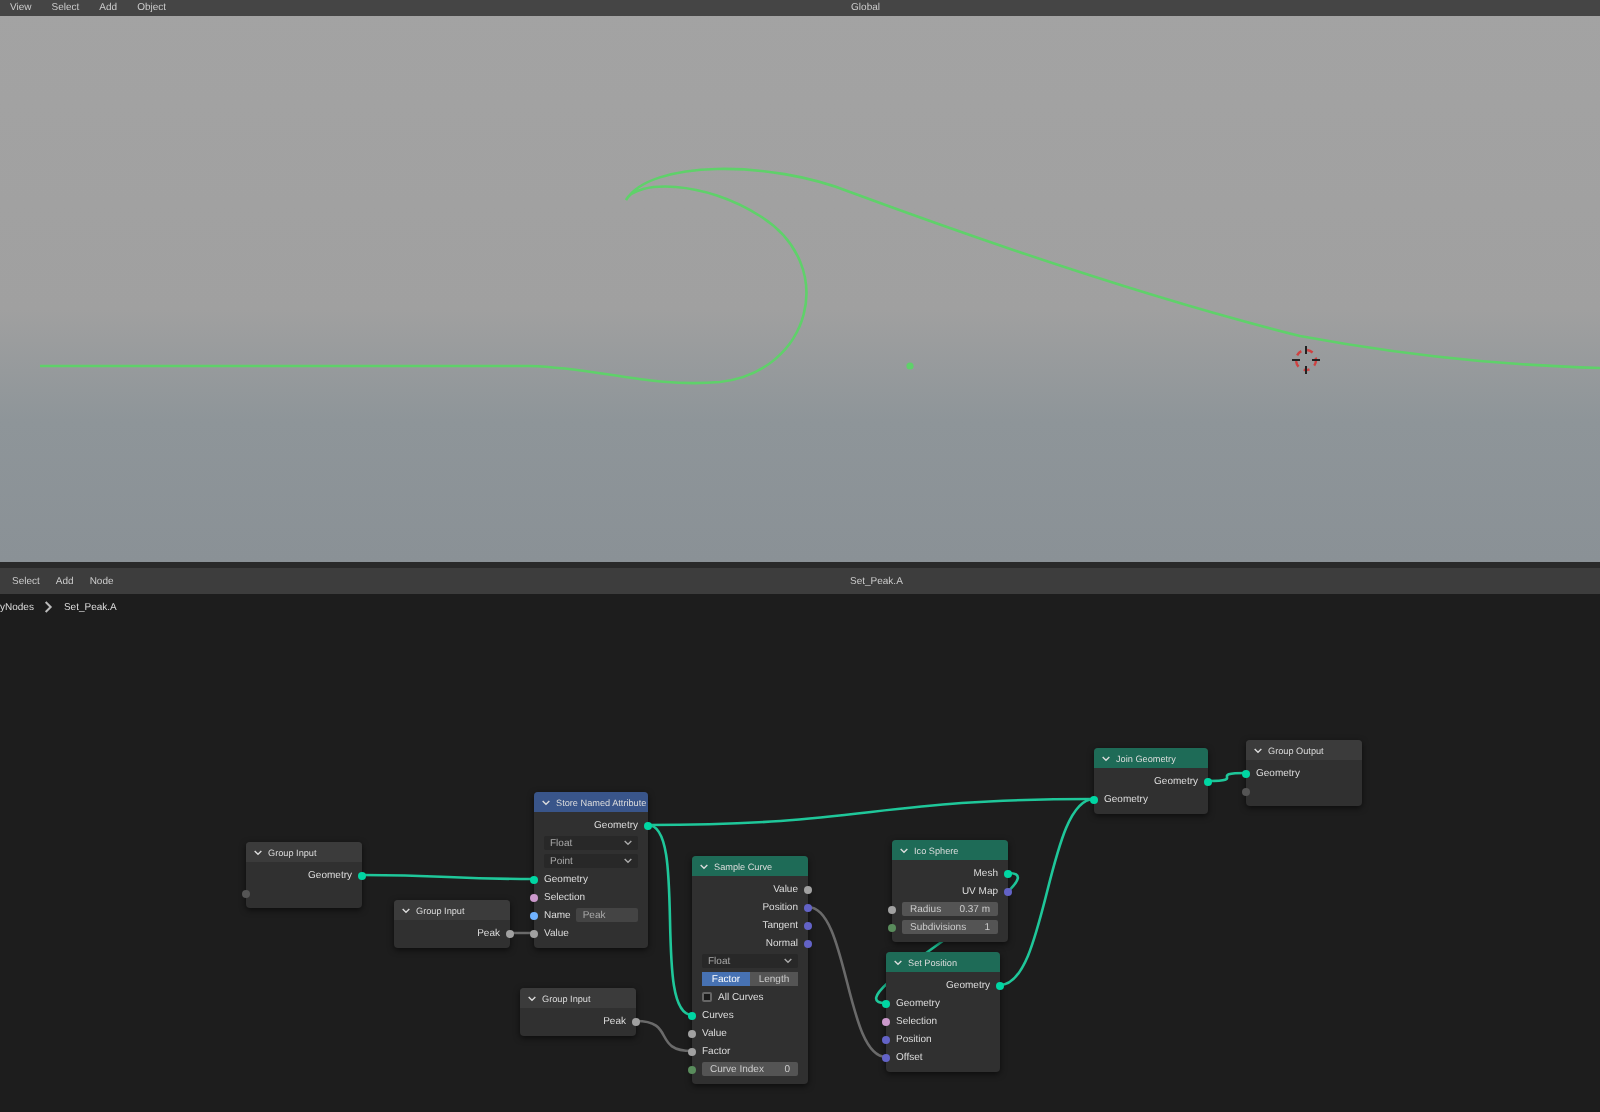 The height and width of the screenshot is (1112, 1600). Describe the element at coordinates (910, 366) in the screenshot. I see `origin-dot` at that location.